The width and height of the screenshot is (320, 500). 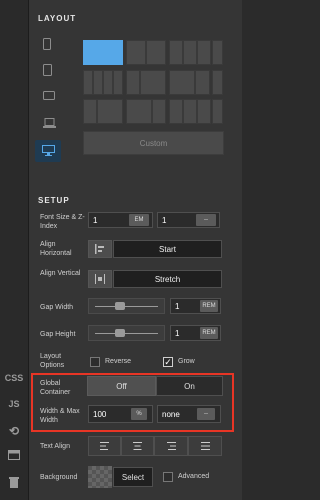 I want to click on gap-height-slider-thumb, so click(x=120, y=333).